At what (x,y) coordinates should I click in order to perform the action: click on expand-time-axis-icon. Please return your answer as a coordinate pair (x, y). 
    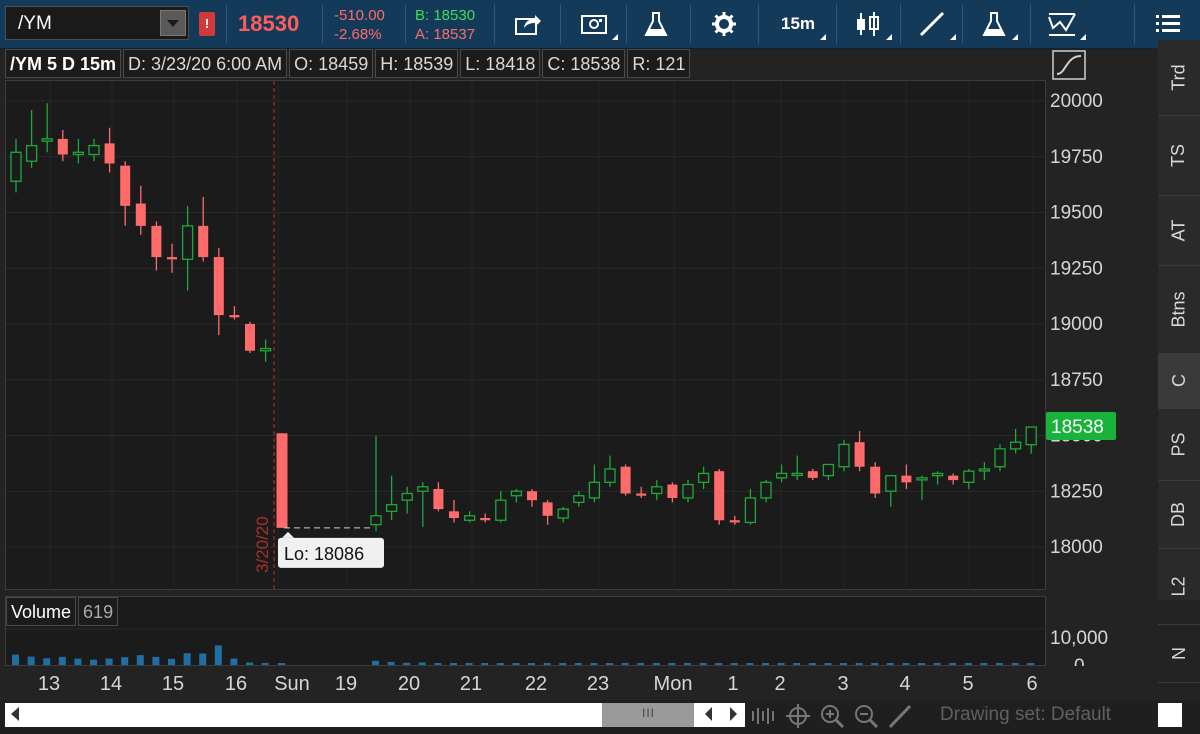
    Looking at the image, I should click on (764, 716).